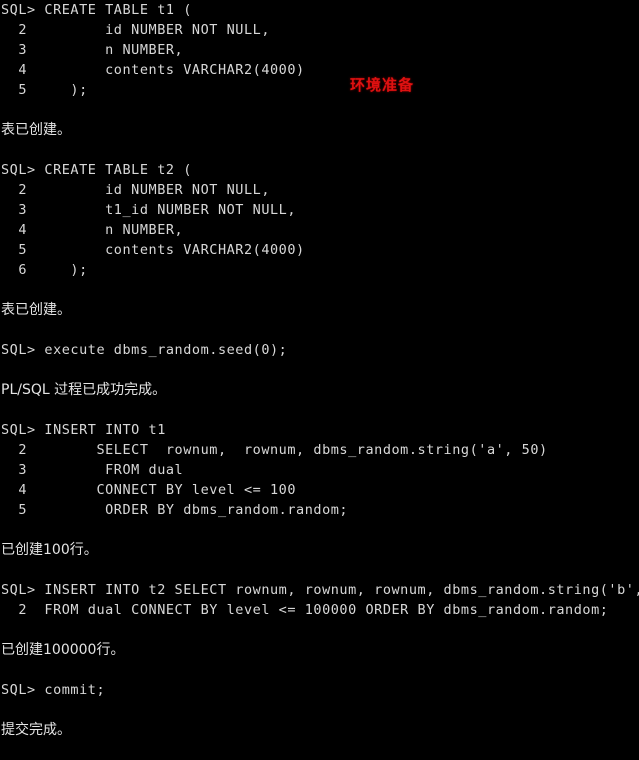  I want to click on terminal-line: 5 );, so click(44, 90).